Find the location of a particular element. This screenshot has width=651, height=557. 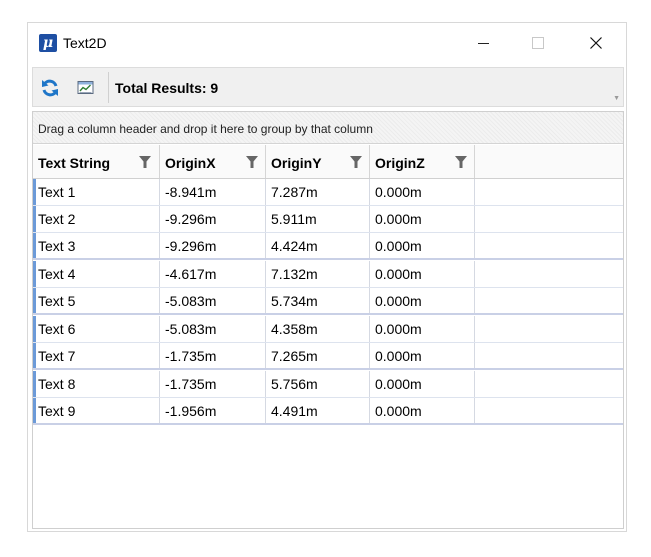

column-header-text-string: Text String is located at coordinates (96, 161).